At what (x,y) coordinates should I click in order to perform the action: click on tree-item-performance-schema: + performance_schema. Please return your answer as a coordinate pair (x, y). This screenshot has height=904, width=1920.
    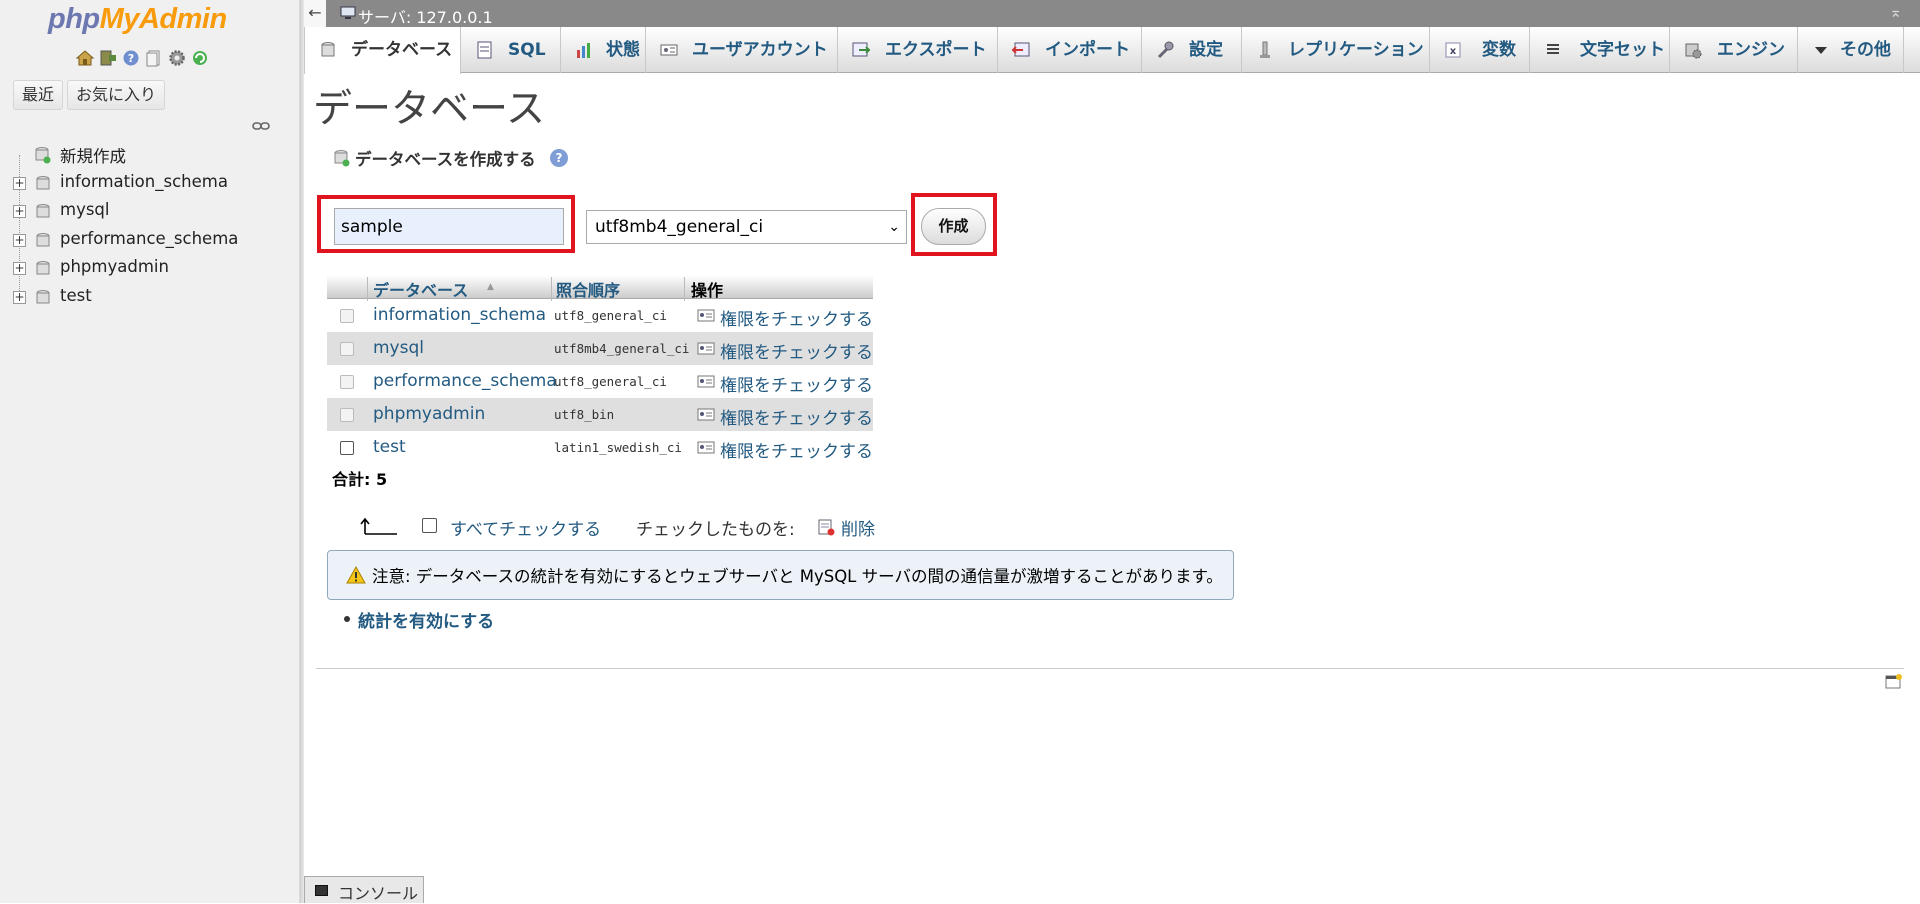
    Looking at the image, I should click on (150, 240).